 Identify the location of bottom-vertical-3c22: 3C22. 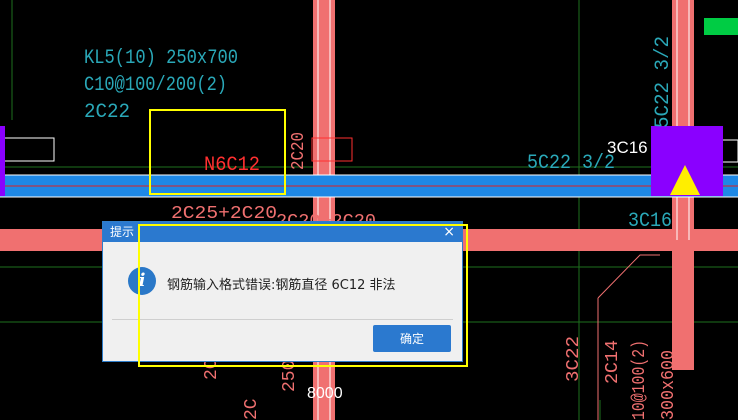
(574, 359).